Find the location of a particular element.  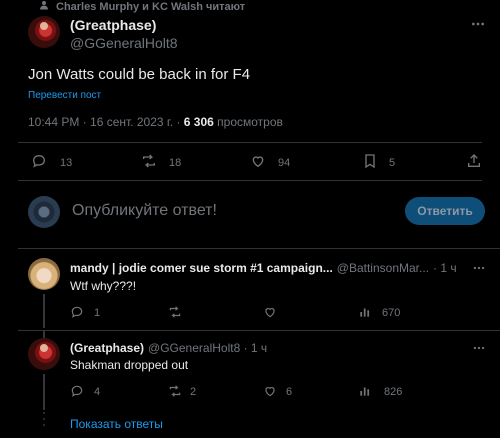

social-context: Charles Murphy и KC Walsh читают is located at coordinates (141, 7).